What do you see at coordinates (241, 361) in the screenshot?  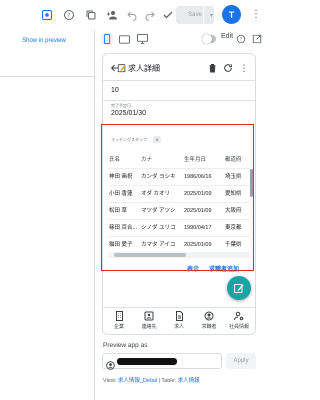 I see `apply-button: Apply` at bounding box center [241, 361].